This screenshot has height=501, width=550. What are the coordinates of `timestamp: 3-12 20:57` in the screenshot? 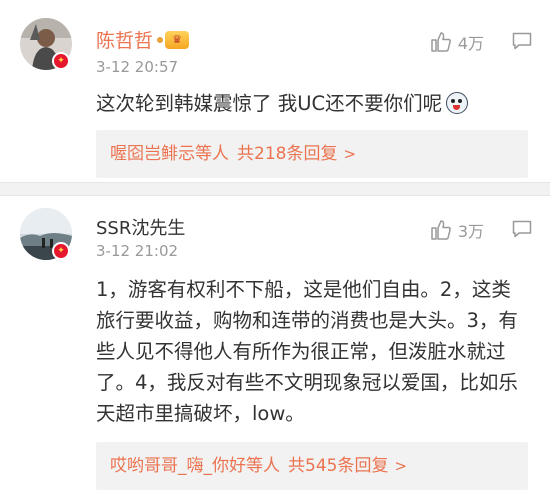 It's located at (137, 67).